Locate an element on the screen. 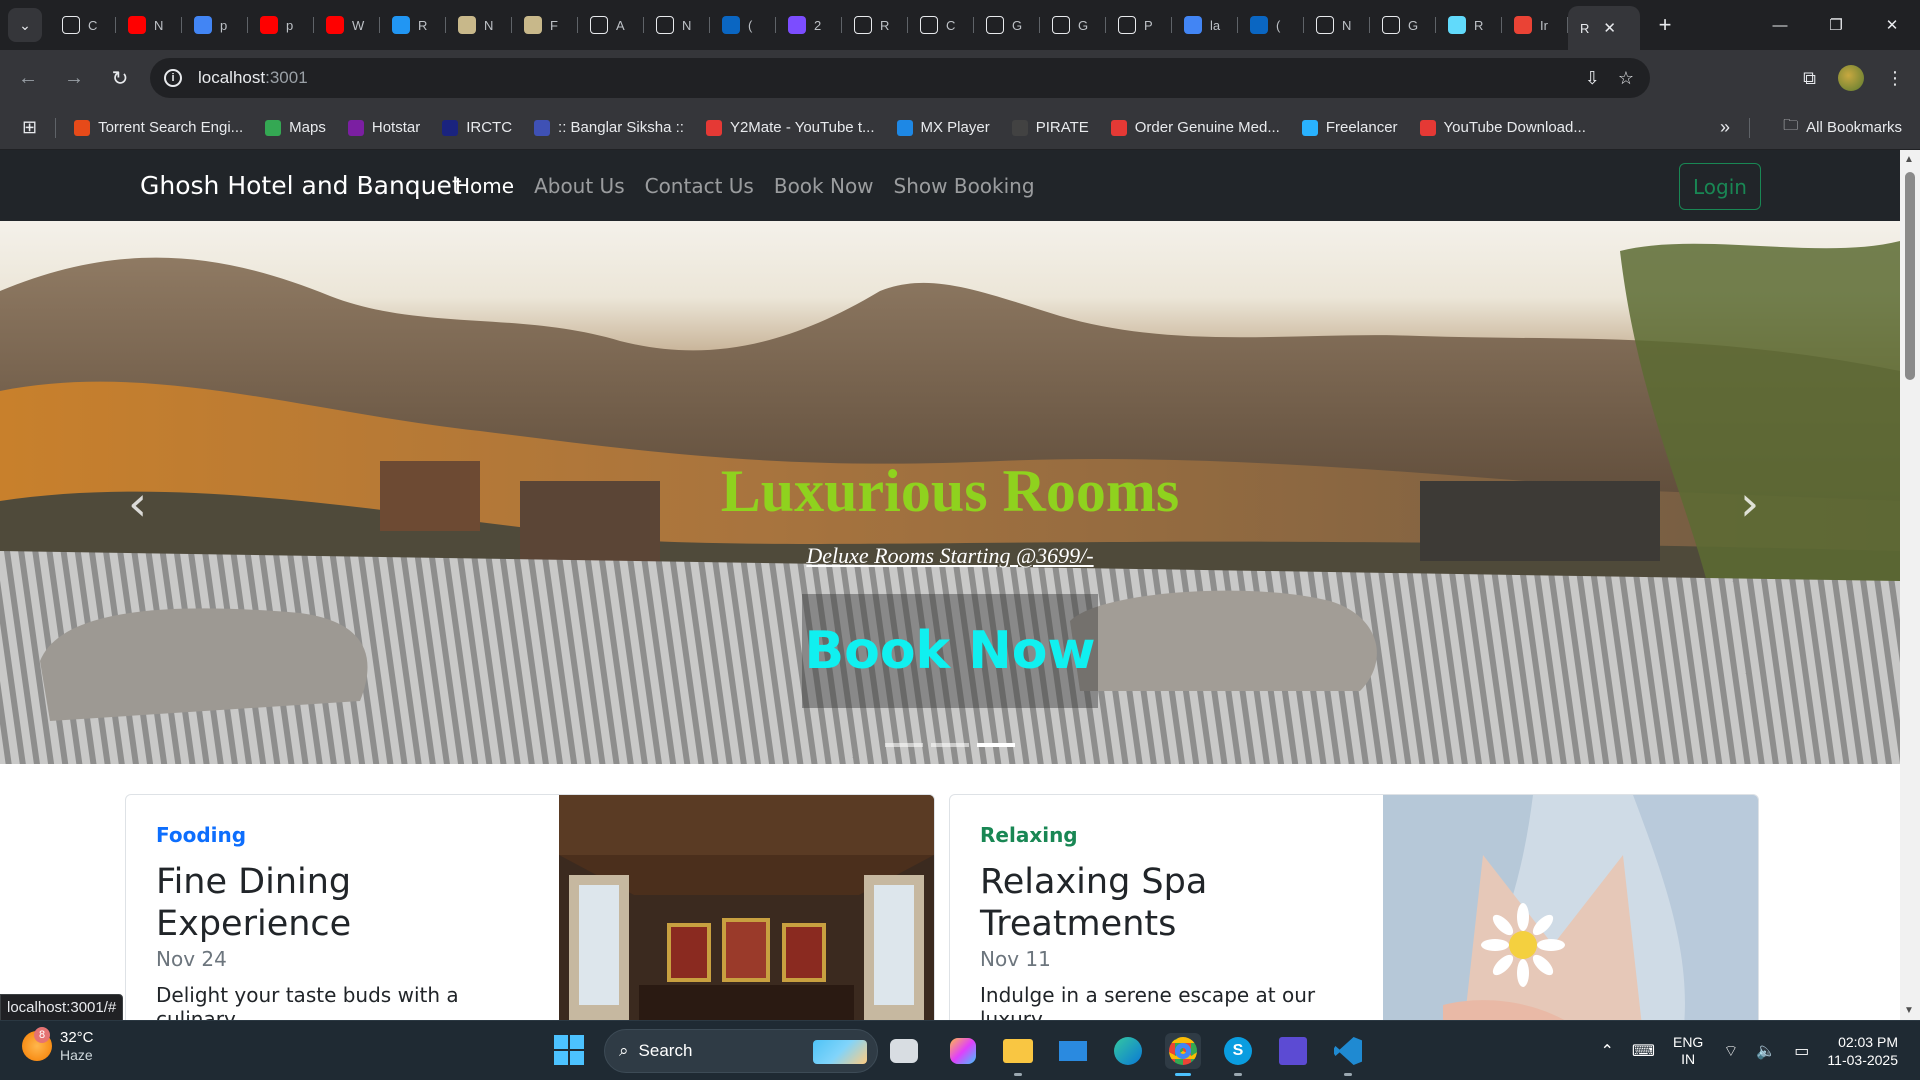  bookmark-label: Maps is located at coordinates (307, 127).